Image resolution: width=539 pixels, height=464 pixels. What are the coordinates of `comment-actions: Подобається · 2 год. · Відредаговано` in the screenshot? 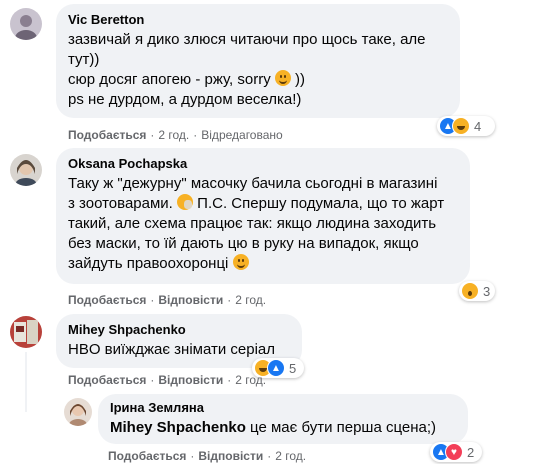 It's located at (175, 135).